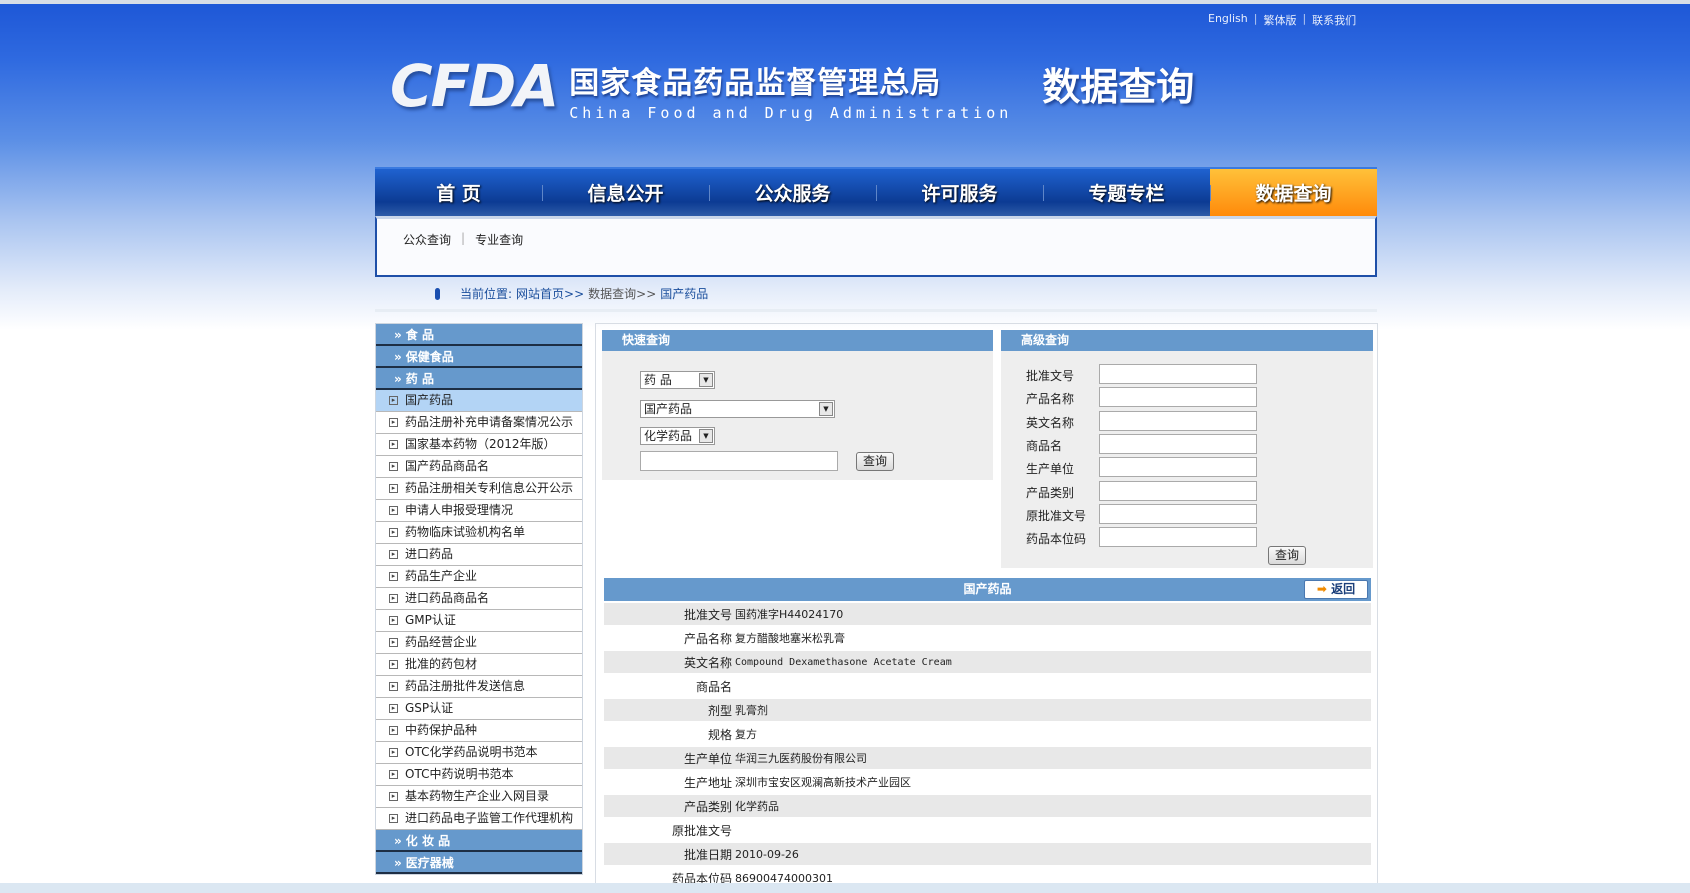  What do you see at coordinates (622, 293) in the screenshot?
I see `breadcrumb-section: 数据查询>>` at bounding box center [622, 293].